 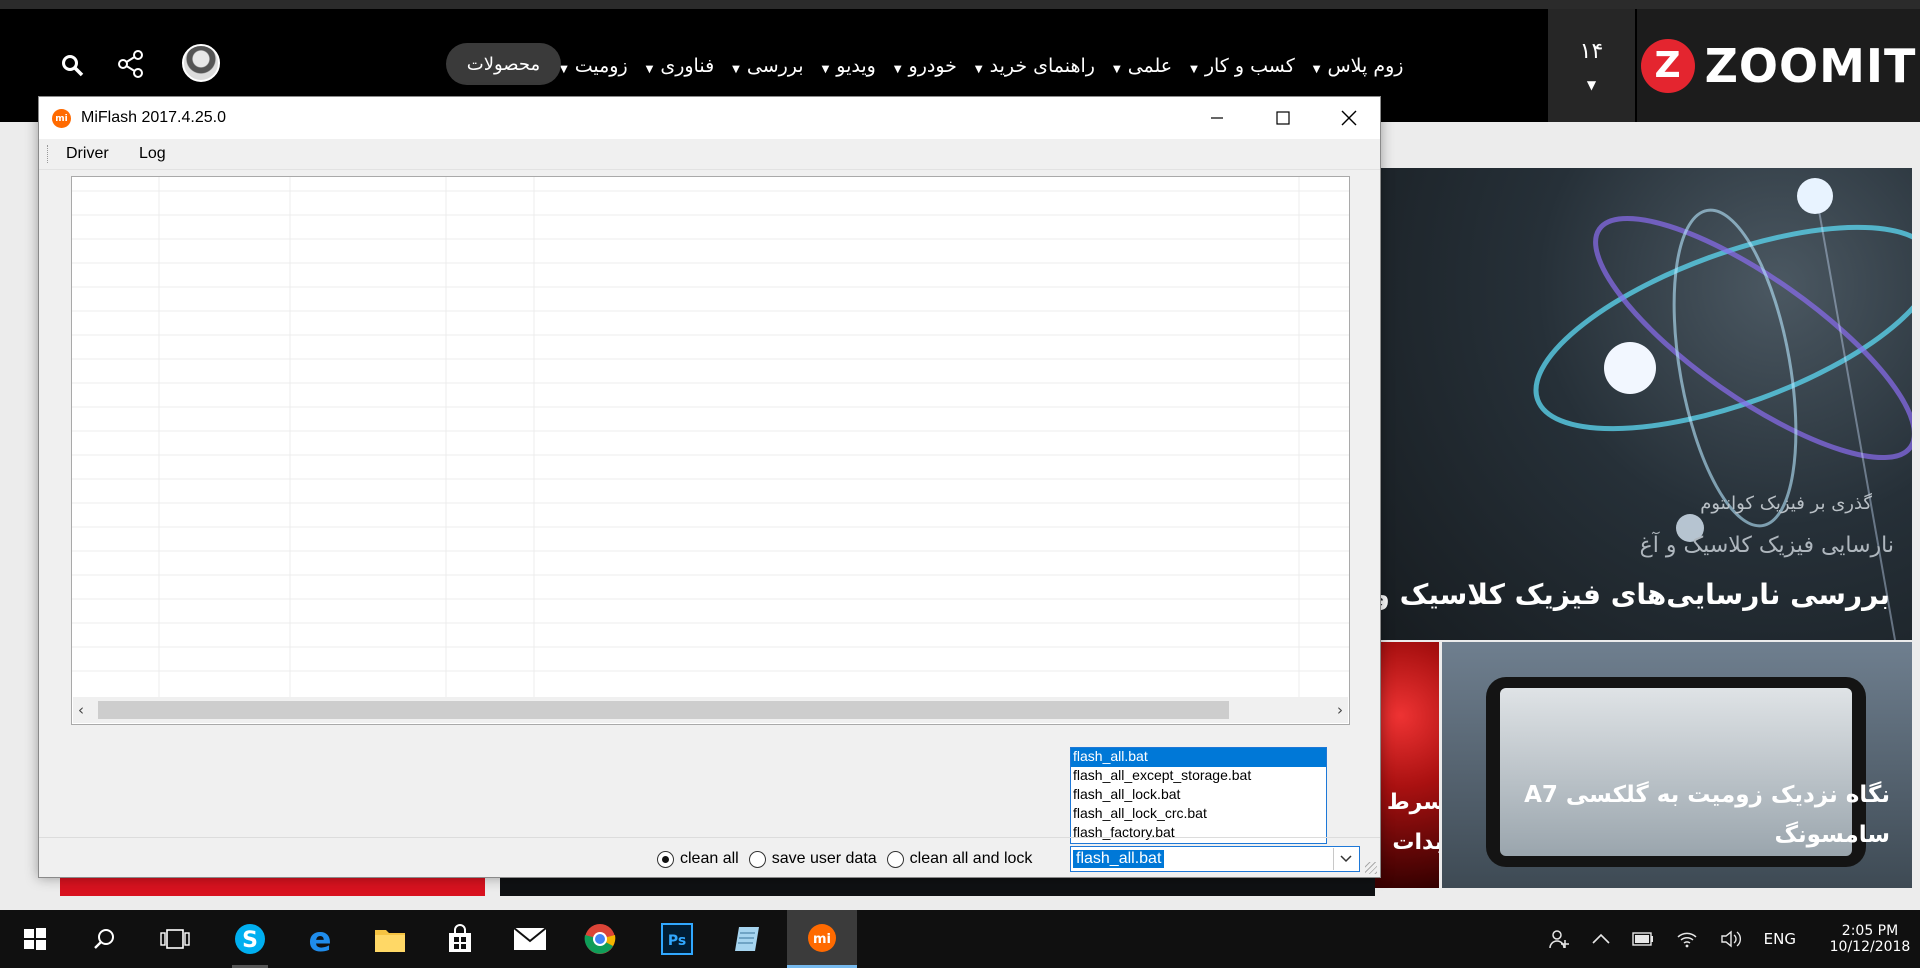 What do you see at coordinates (1870, 931) in the screenshot?
I see `clock-time: 2:05 PM` at bounding box center [1870, 931].